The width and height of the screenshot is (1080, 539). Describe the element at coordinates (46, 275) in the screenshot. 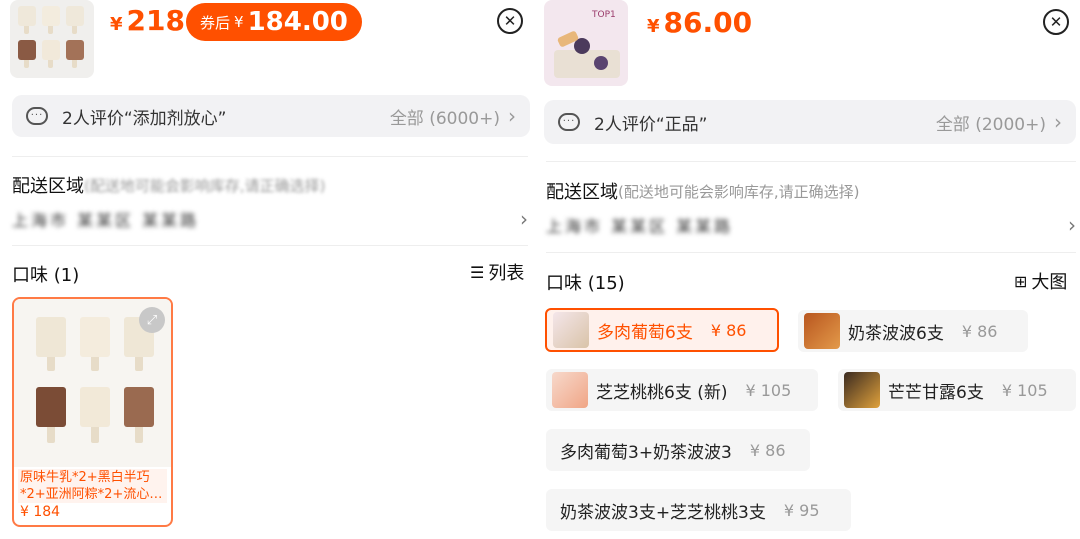

I see `flavor-title: 口味 (1)` at that location.